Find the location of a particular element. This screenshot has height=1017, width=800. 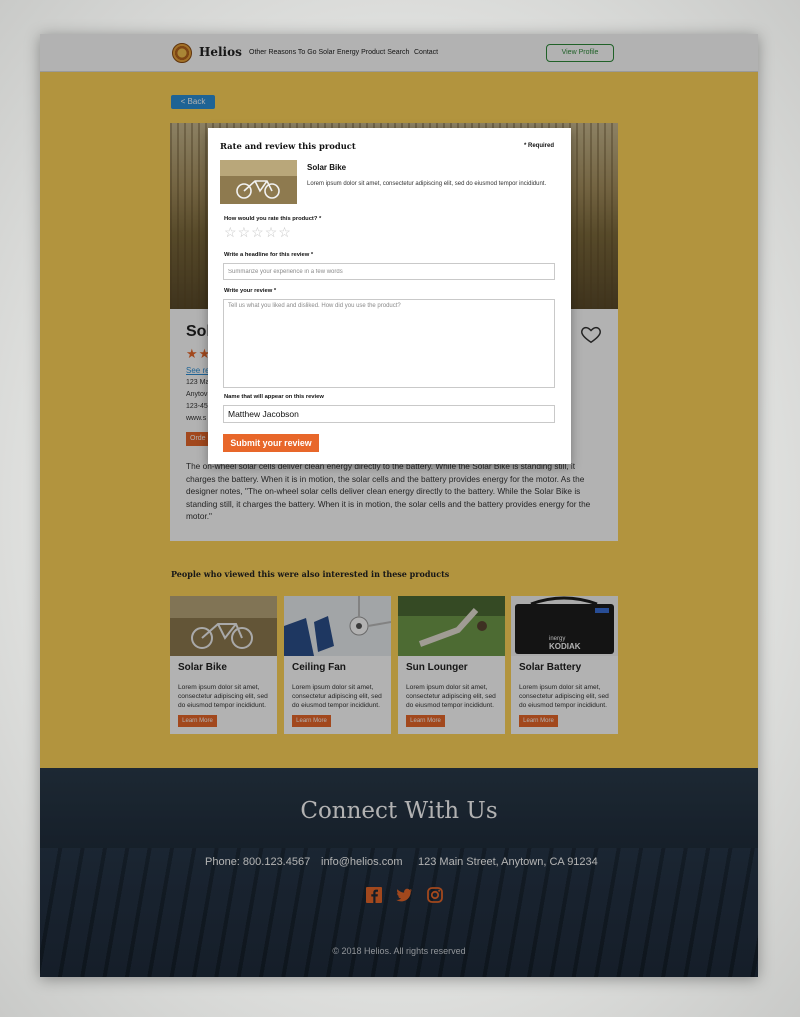

rating-stars: ☆ ☆ ☆ ☆ ☆ is located at coordinates (257, 232).